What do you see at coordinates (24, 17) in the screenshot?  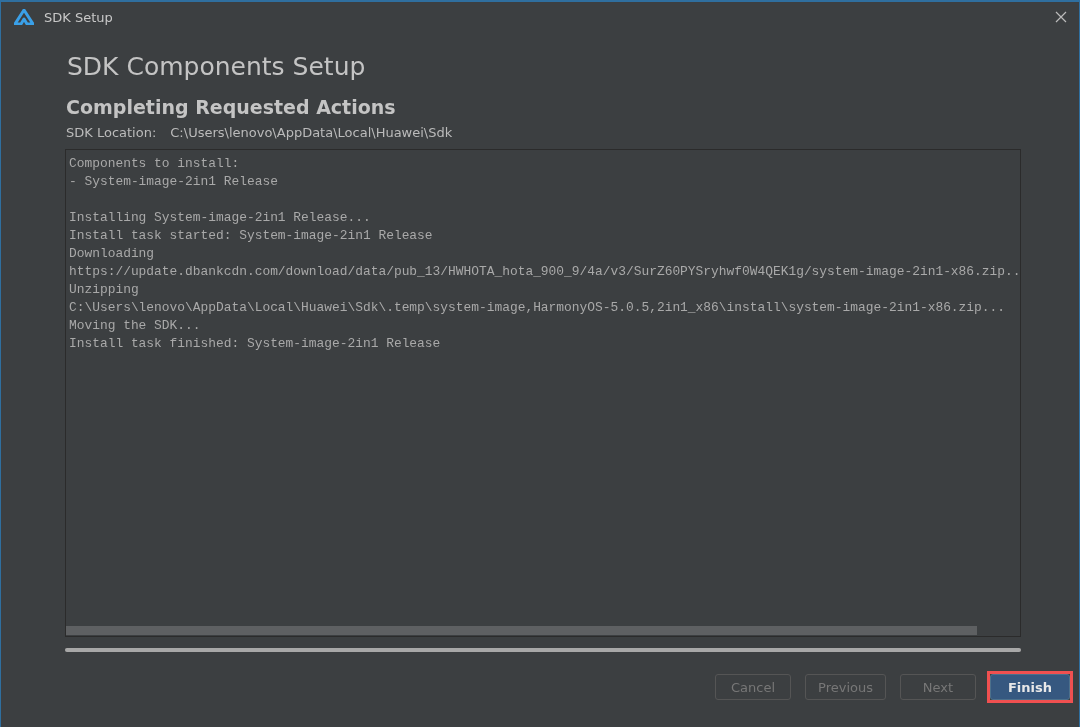 I see `triangle-logo-icon` at bounding box center [24, 17].